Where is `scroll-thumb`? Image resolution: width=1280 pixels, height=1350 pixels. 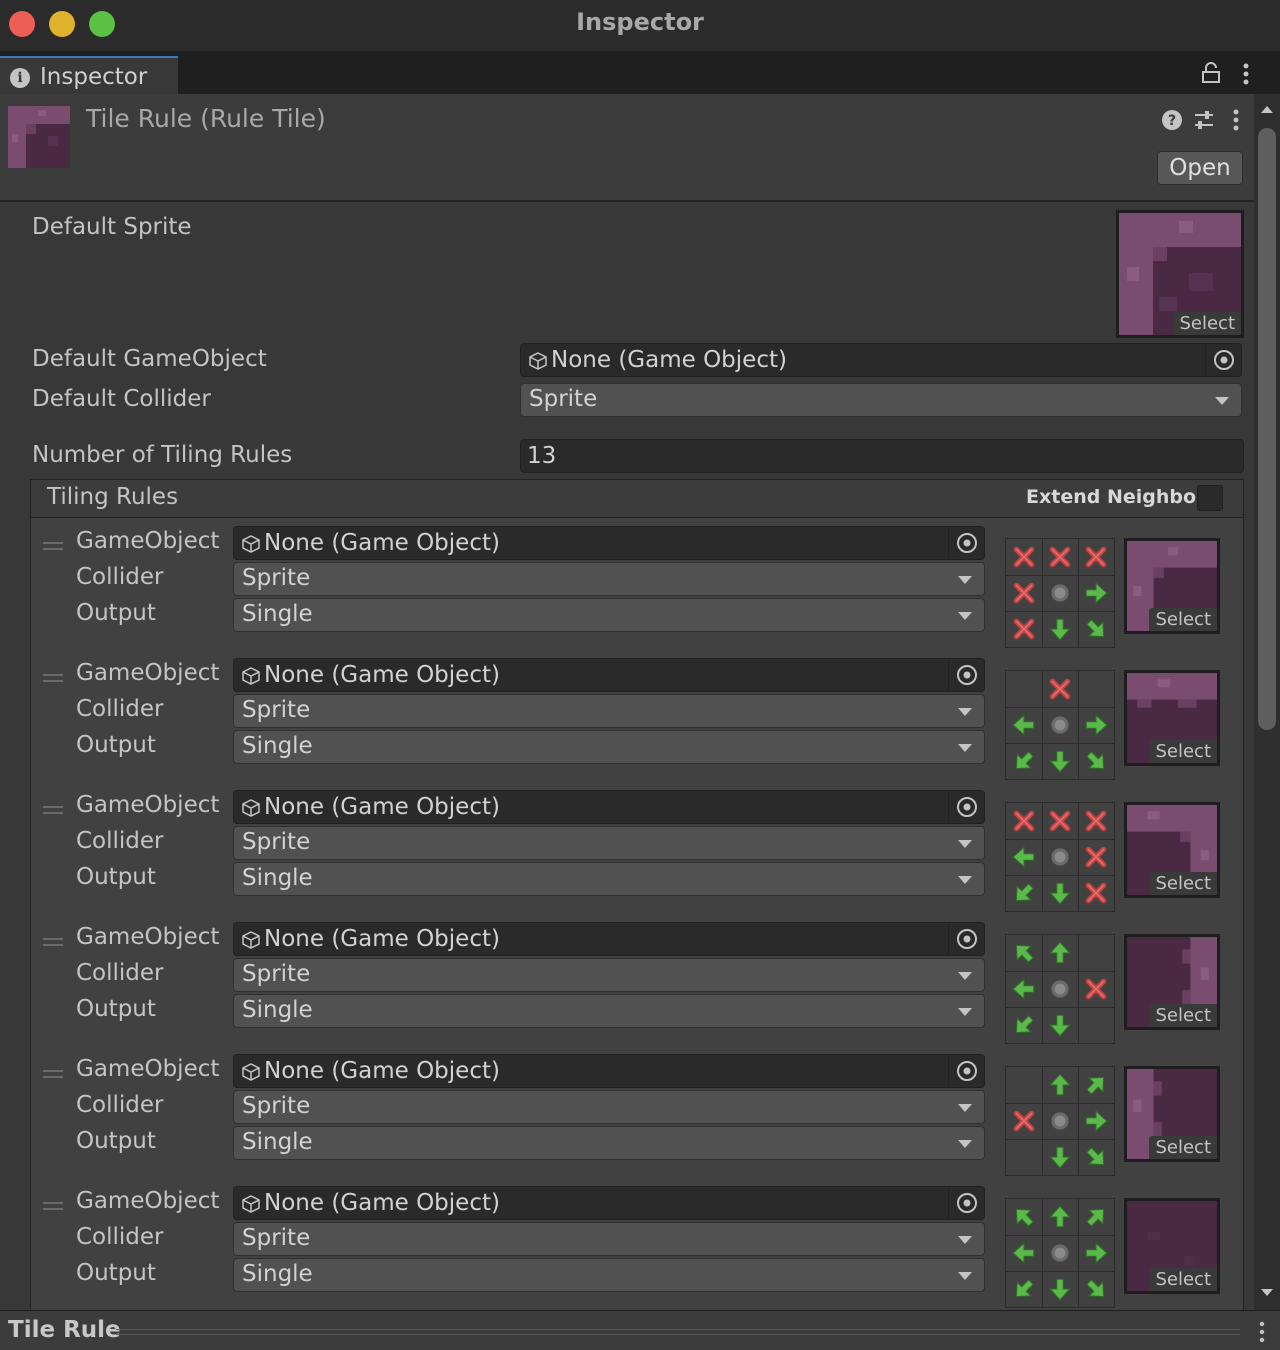 scroll-thumb is located at coordinates (1267, 429).